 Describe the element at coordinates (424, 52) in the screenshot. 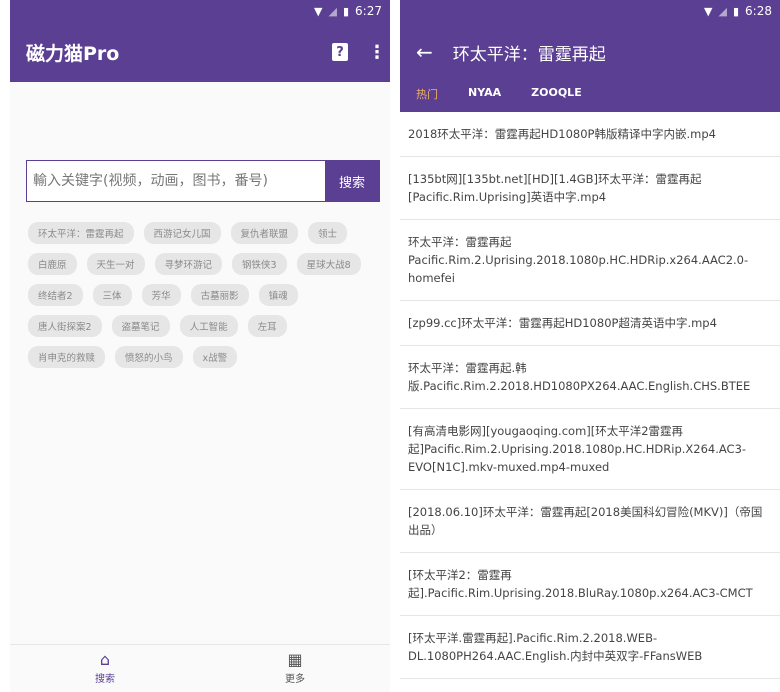

I see `back-arrow-icon: ←` at that location.